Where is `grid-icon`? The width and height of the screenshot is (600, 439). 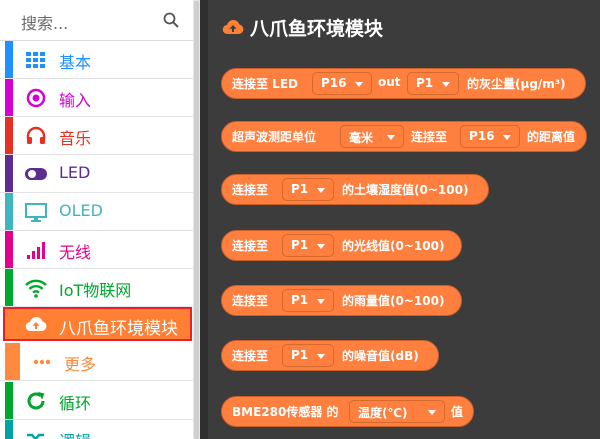
grid-icon is located at coordinates (35, 60).